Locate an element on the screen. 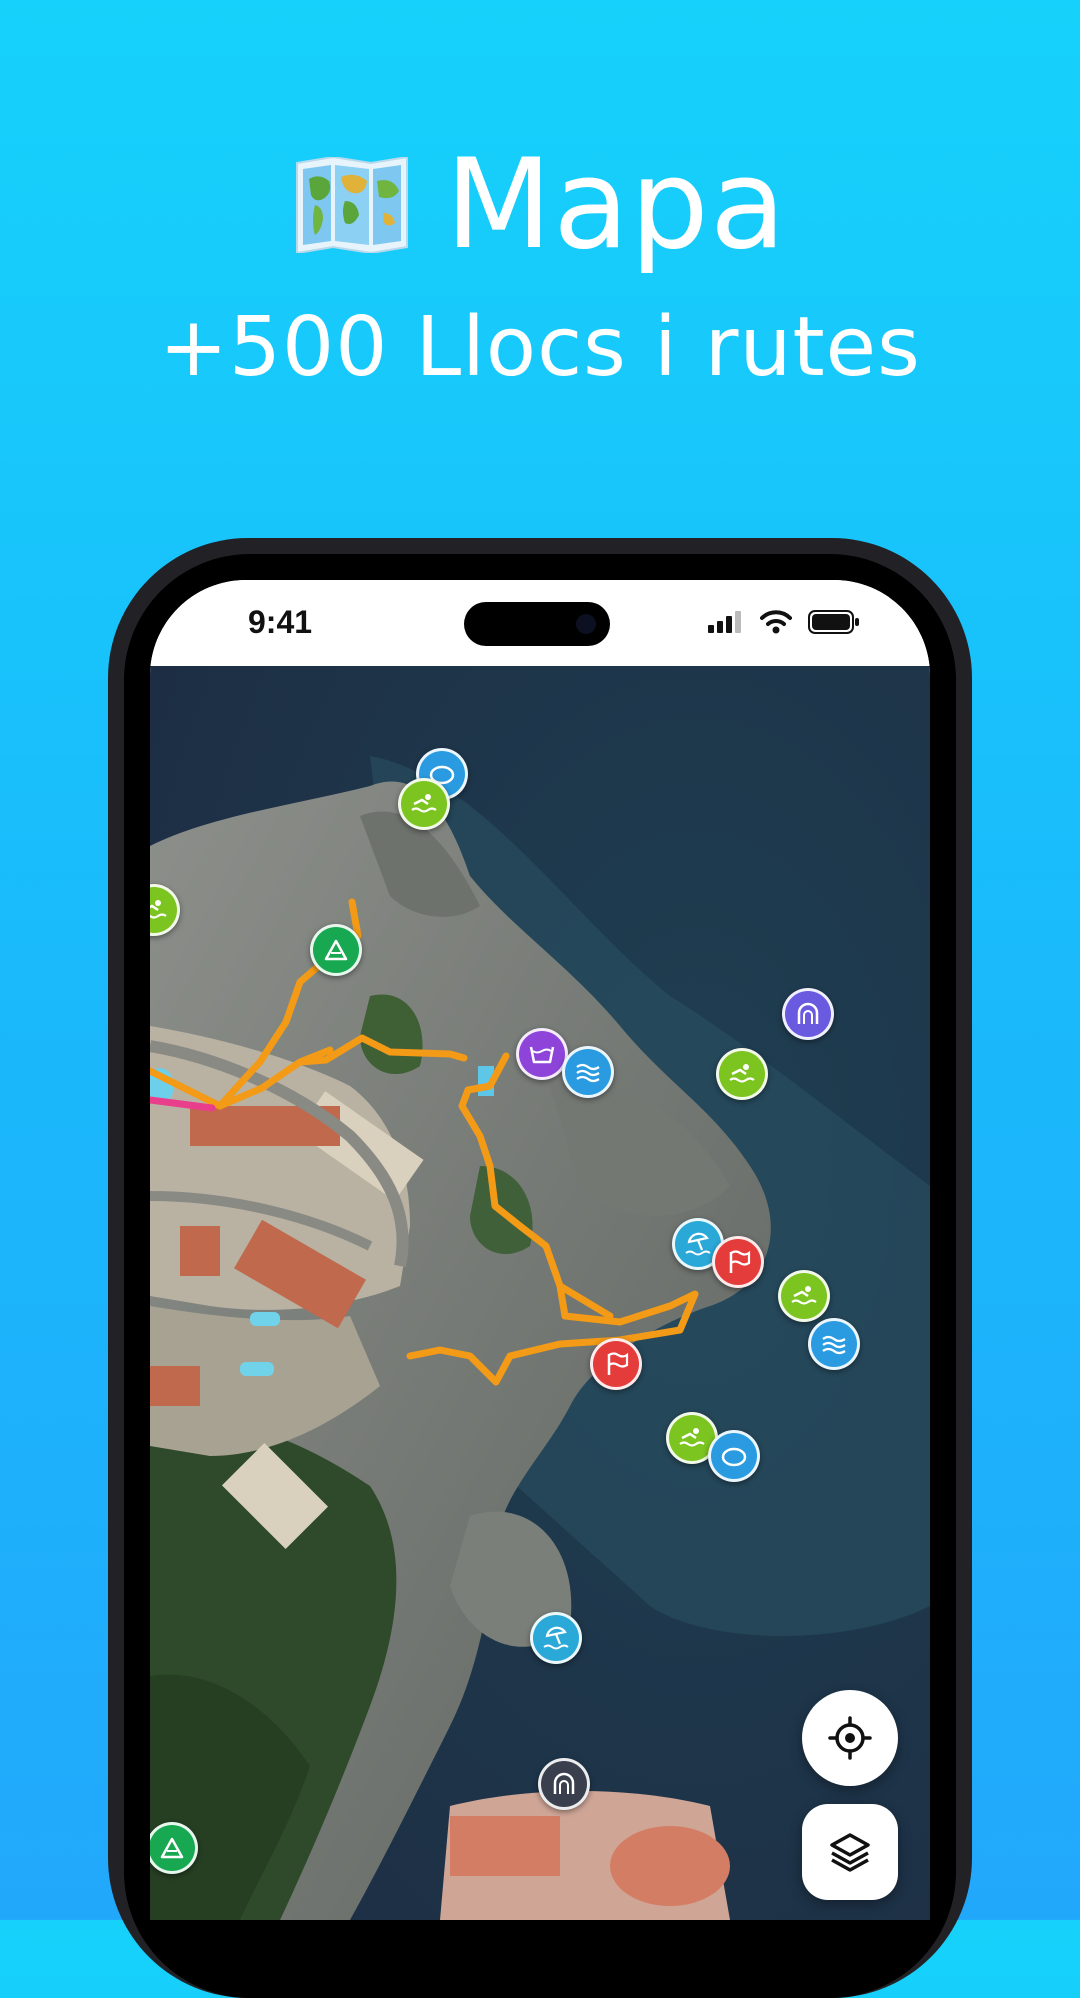 Image resolution: width=1080 pixels, height=1998 pixels. map-marker-laundry is located at coordinates (542, 1054).